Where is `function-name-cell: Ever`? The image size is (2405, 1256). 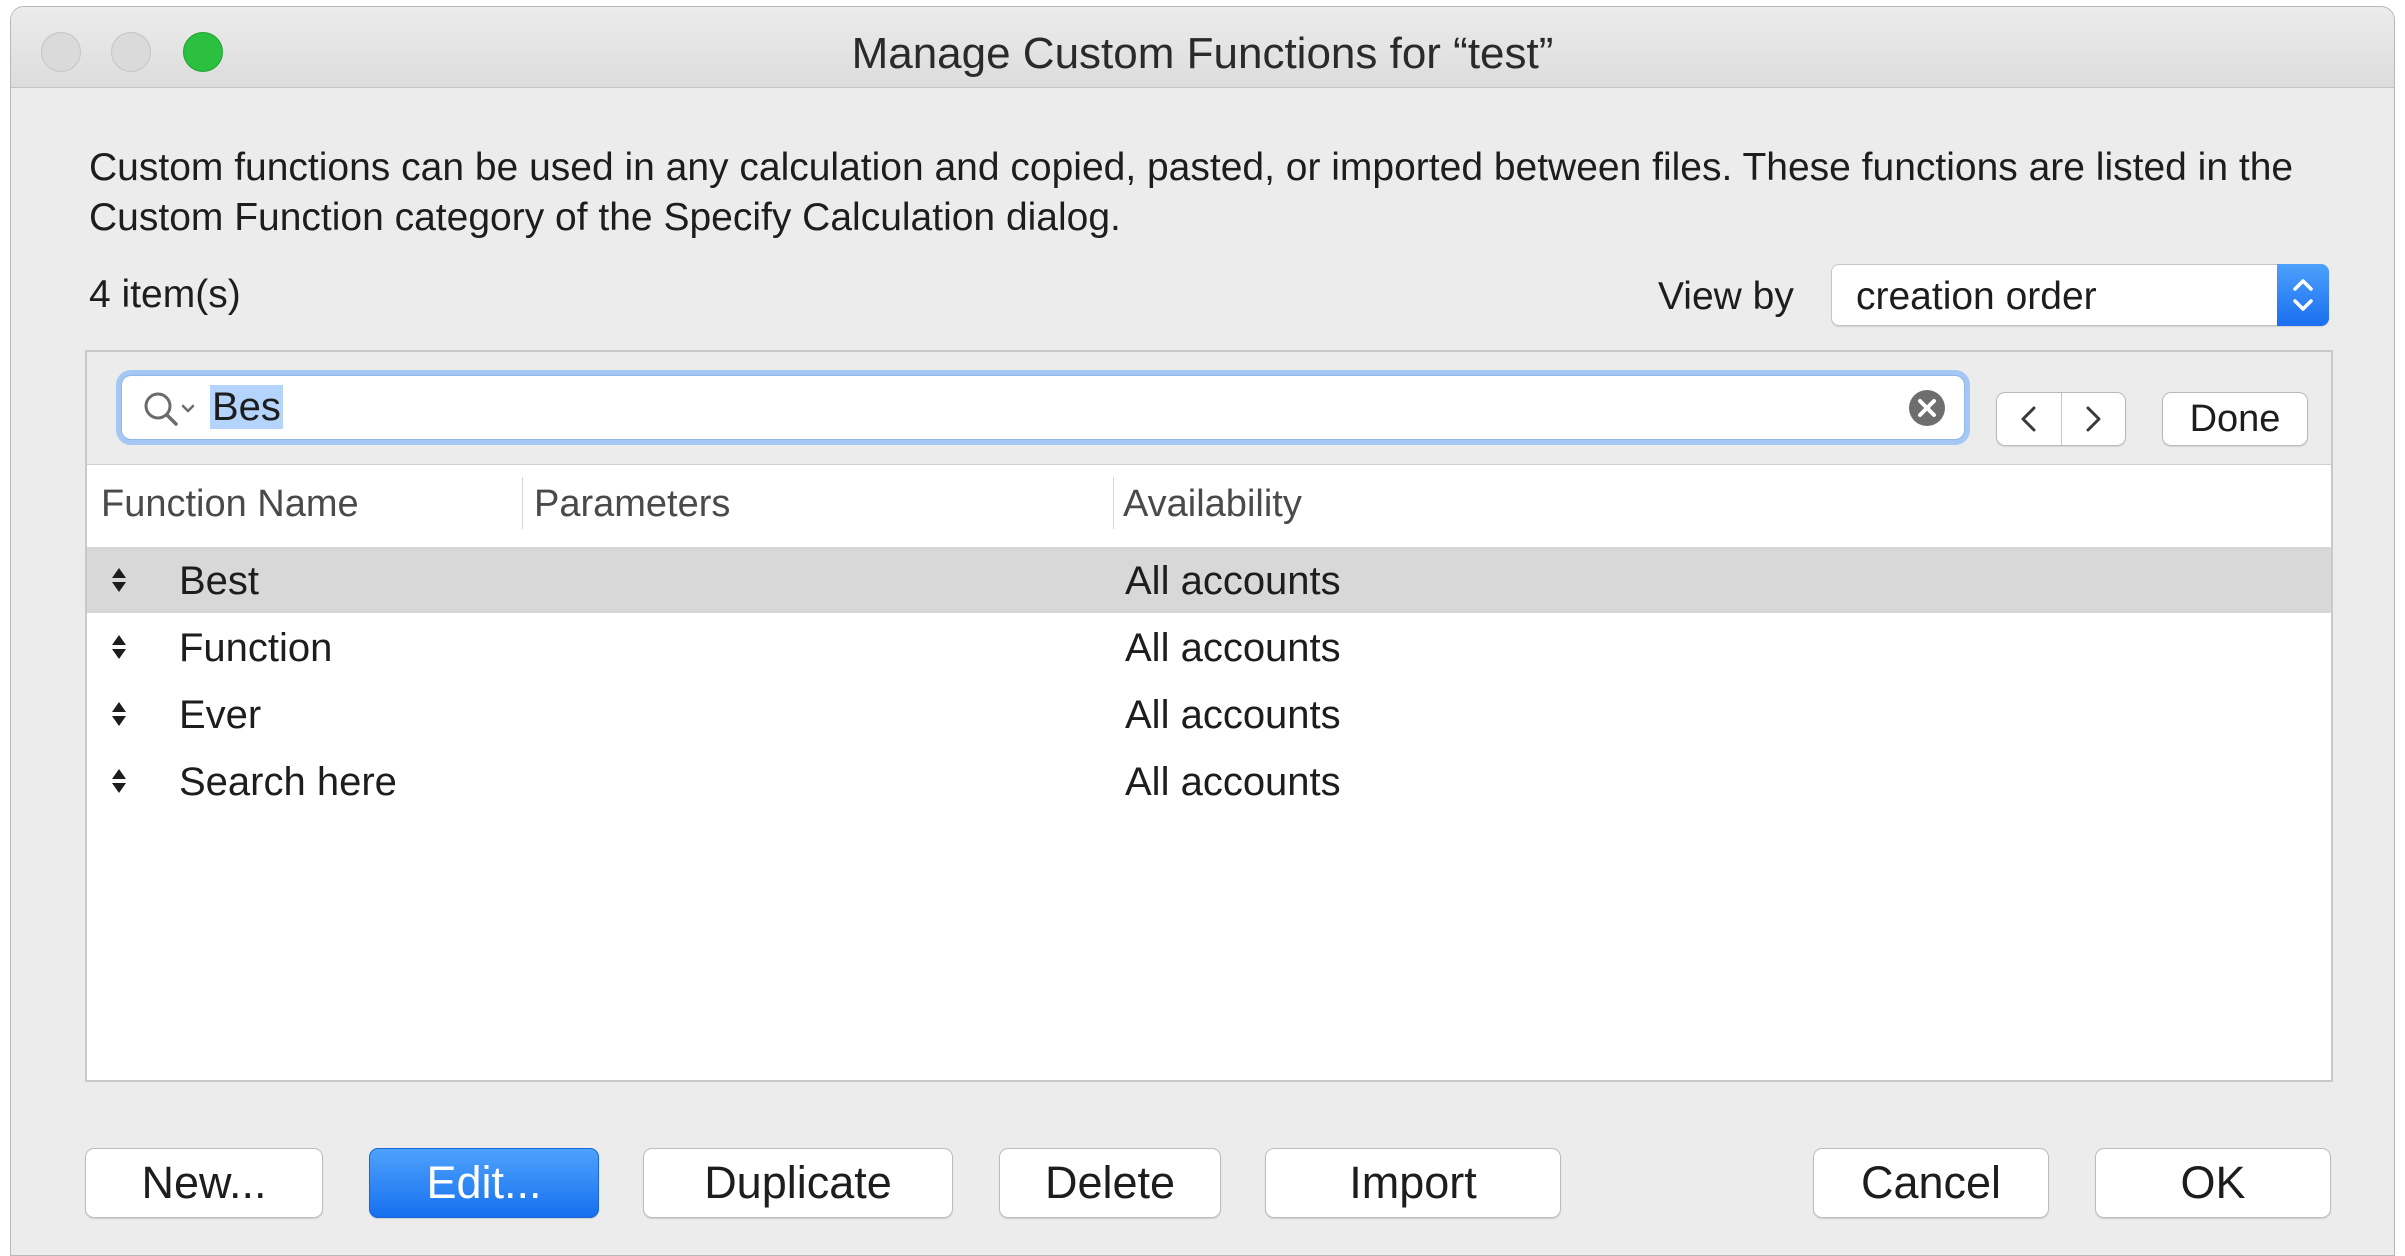
function-name-cell: Ever is located at coordinates (220, 715).